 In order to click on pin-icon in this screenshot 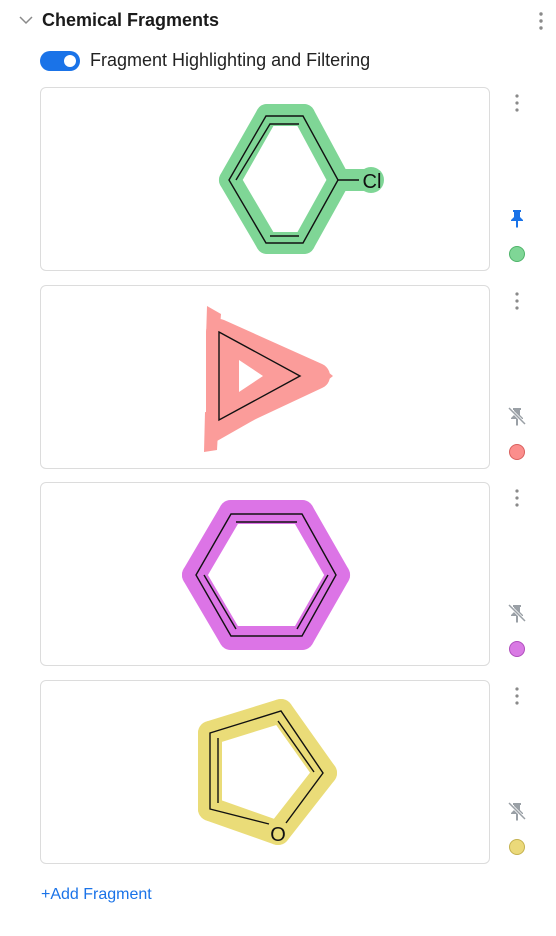, I will do `click(517, 218)`.